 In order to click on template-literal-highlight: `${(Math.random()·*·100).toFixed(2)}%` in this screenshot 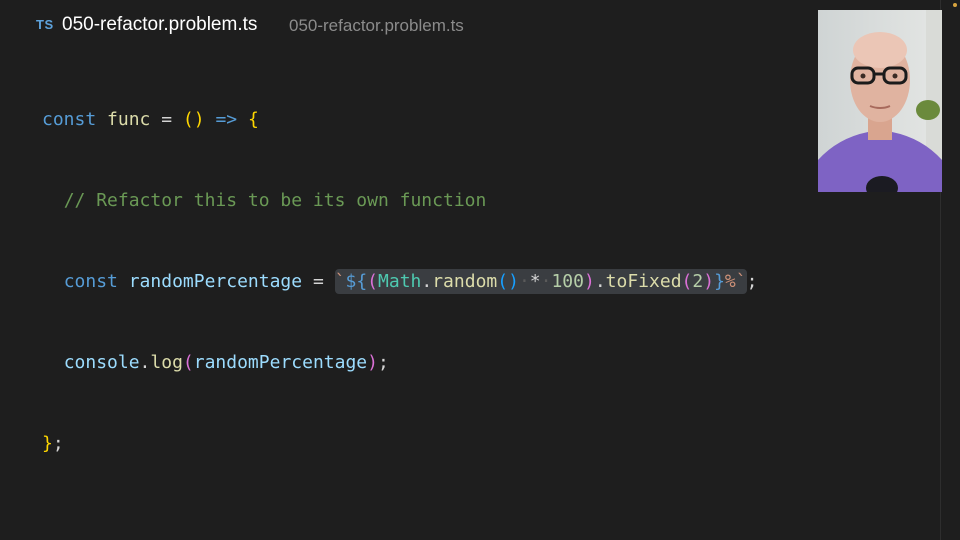, I will do `click(540, 281)`.